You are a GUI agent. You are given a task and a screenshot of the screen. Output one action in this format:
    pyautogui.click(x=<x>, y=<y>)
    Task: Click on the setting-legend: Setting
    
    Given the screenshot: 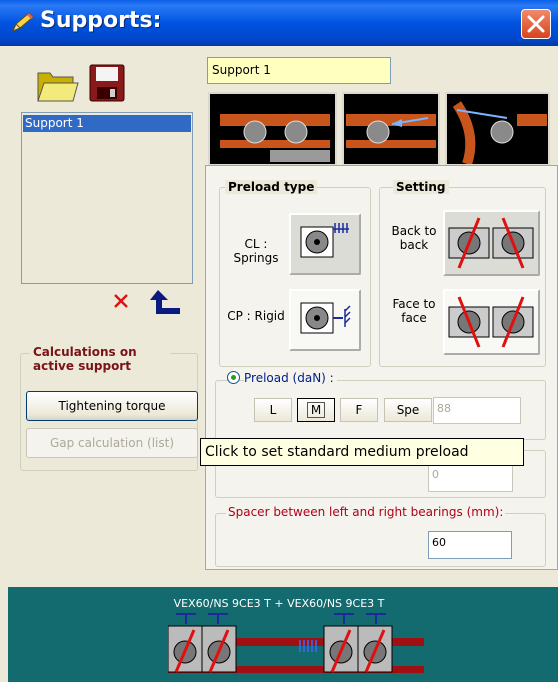 What is the action you would take?
    pyautogui.click(x=421, y=187)
    